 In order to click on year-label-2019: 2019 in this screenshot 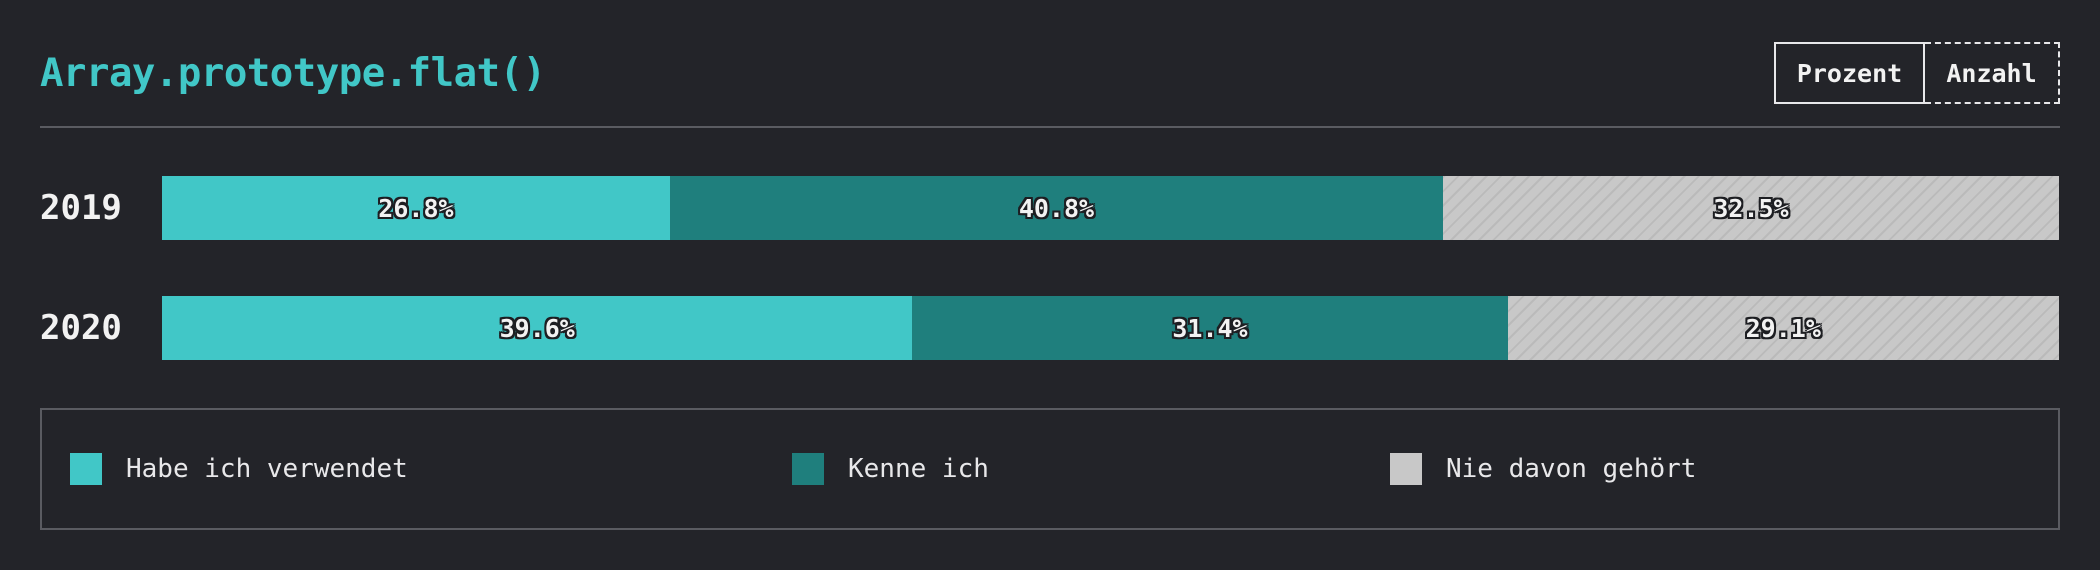, I will do `click(81, 208)`.